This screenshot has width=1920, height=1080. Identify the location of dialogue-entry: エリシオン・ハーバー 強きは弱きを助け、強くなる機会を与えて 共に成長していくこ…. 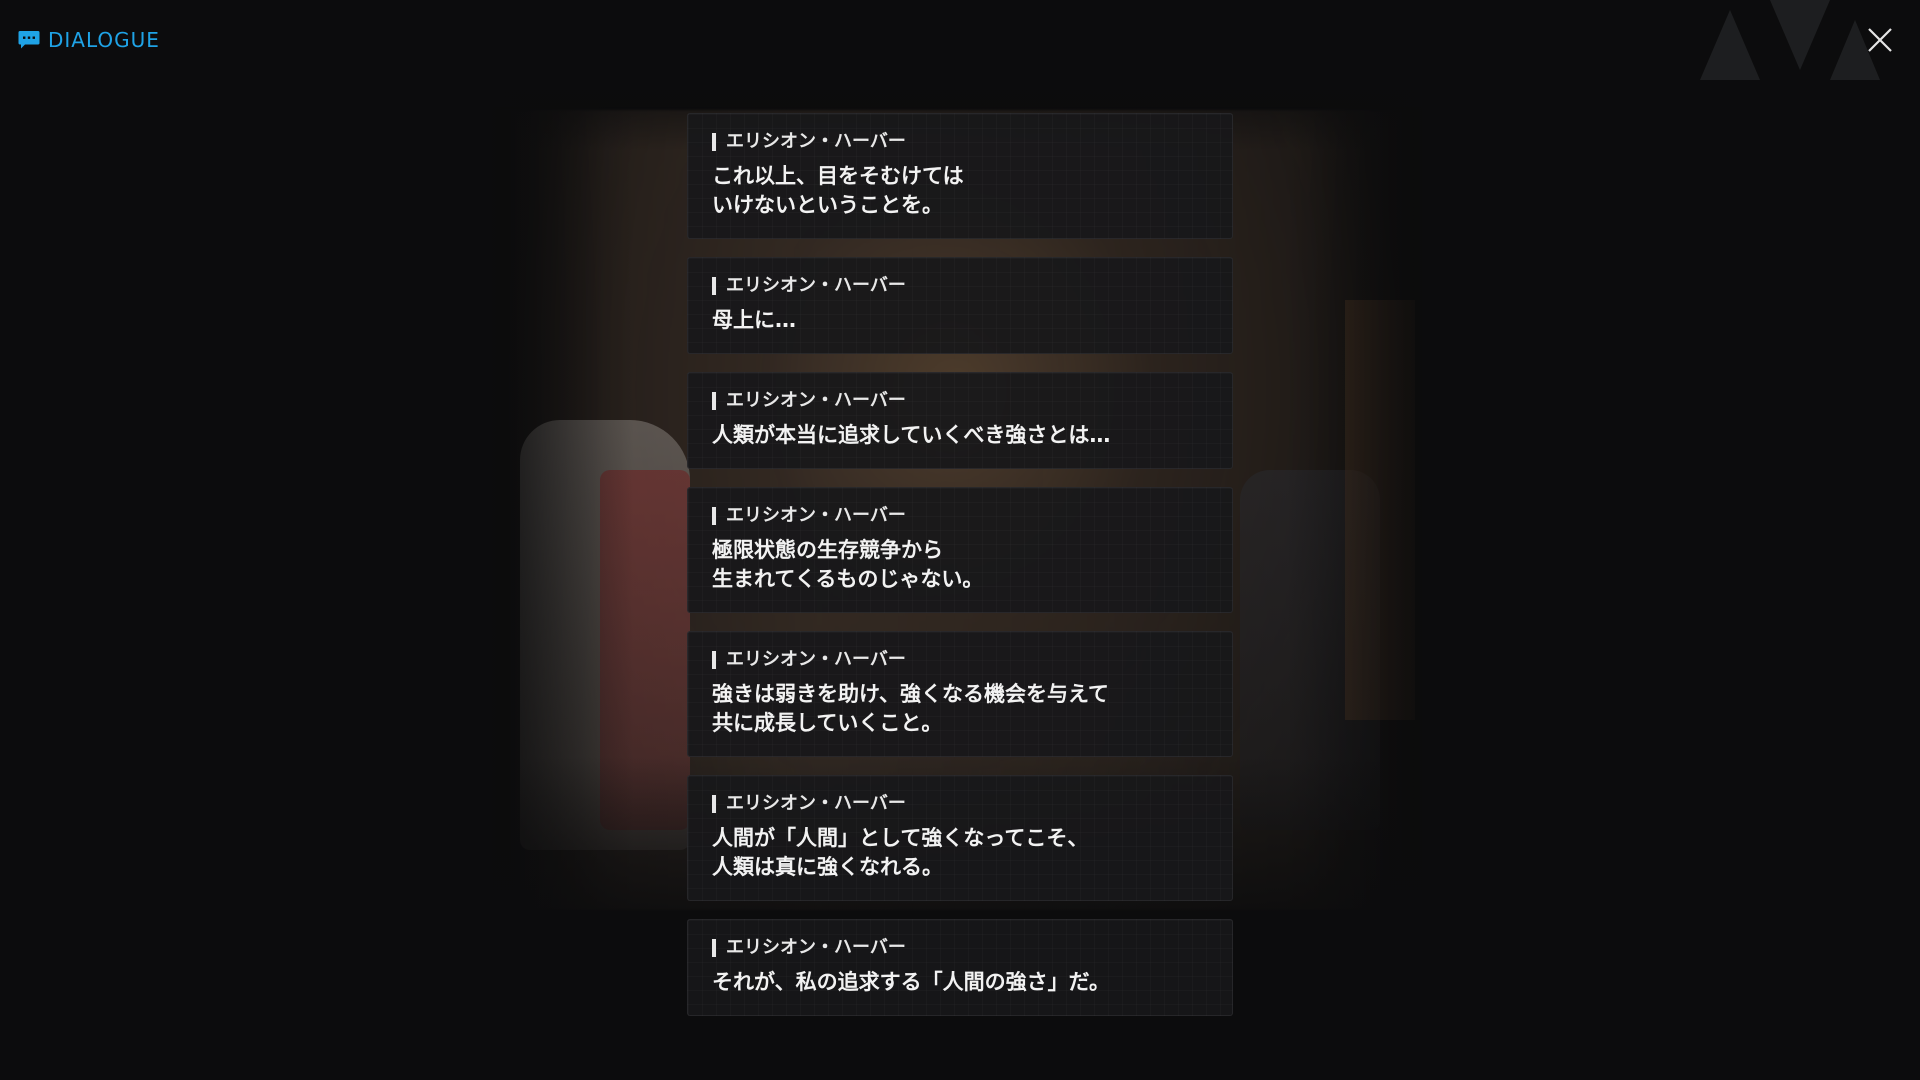
(960, 694).